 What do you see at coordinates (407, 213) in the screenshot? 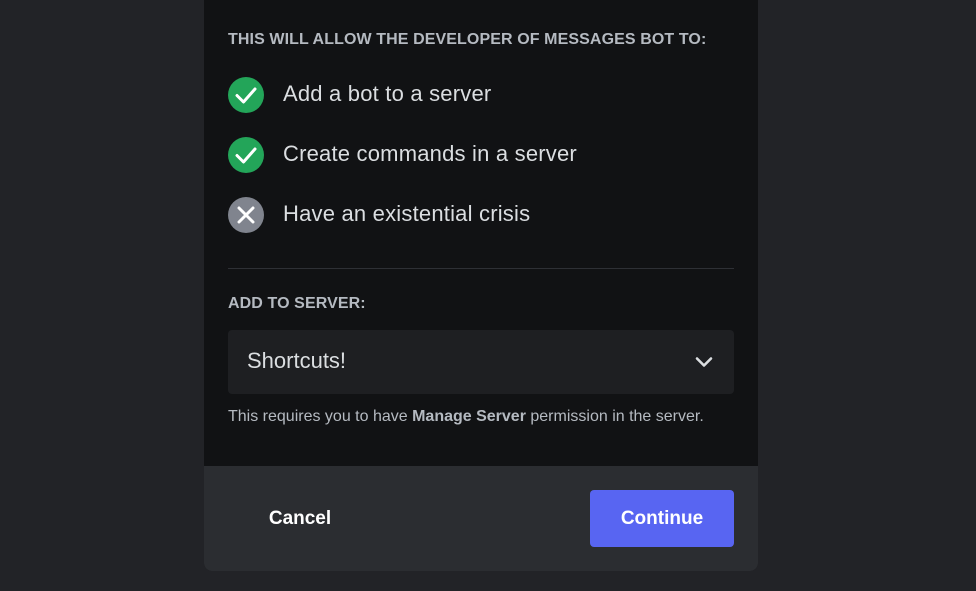
I see `permission-label: Have an existential crisis` at bounding box center [407, 213].